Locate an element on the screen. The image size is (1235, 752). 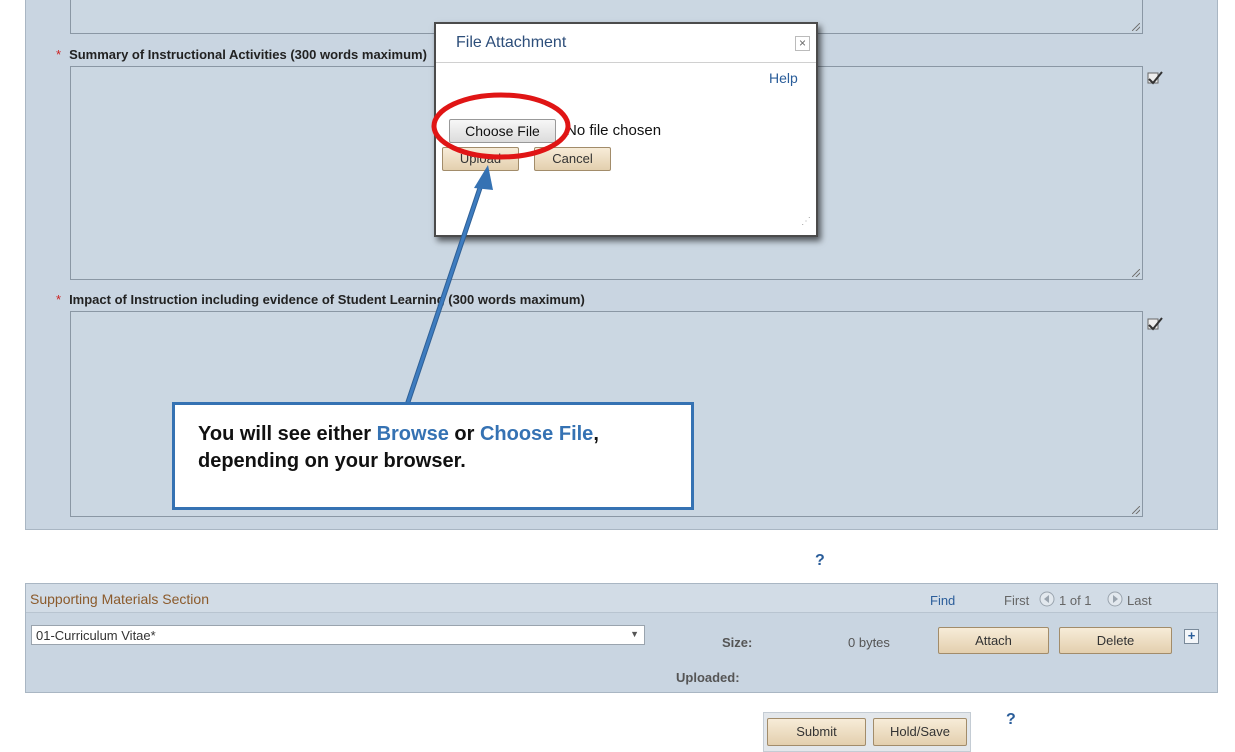
first-link: First is located at coordinates (1016, 600).